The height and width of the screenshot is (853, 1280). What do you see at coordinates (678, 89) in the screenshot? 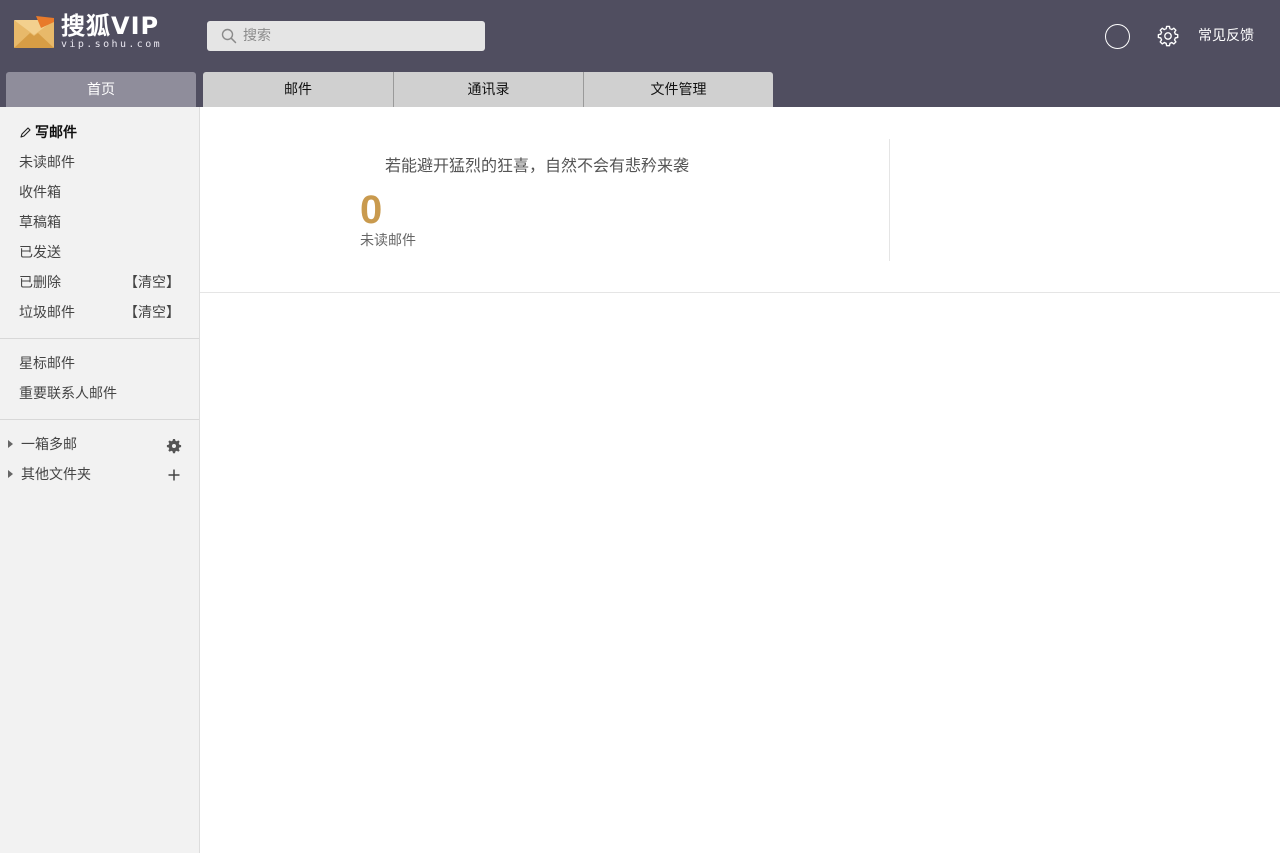
I see `tab-file-manager: 文件管理` at bounding box center [678, 89].